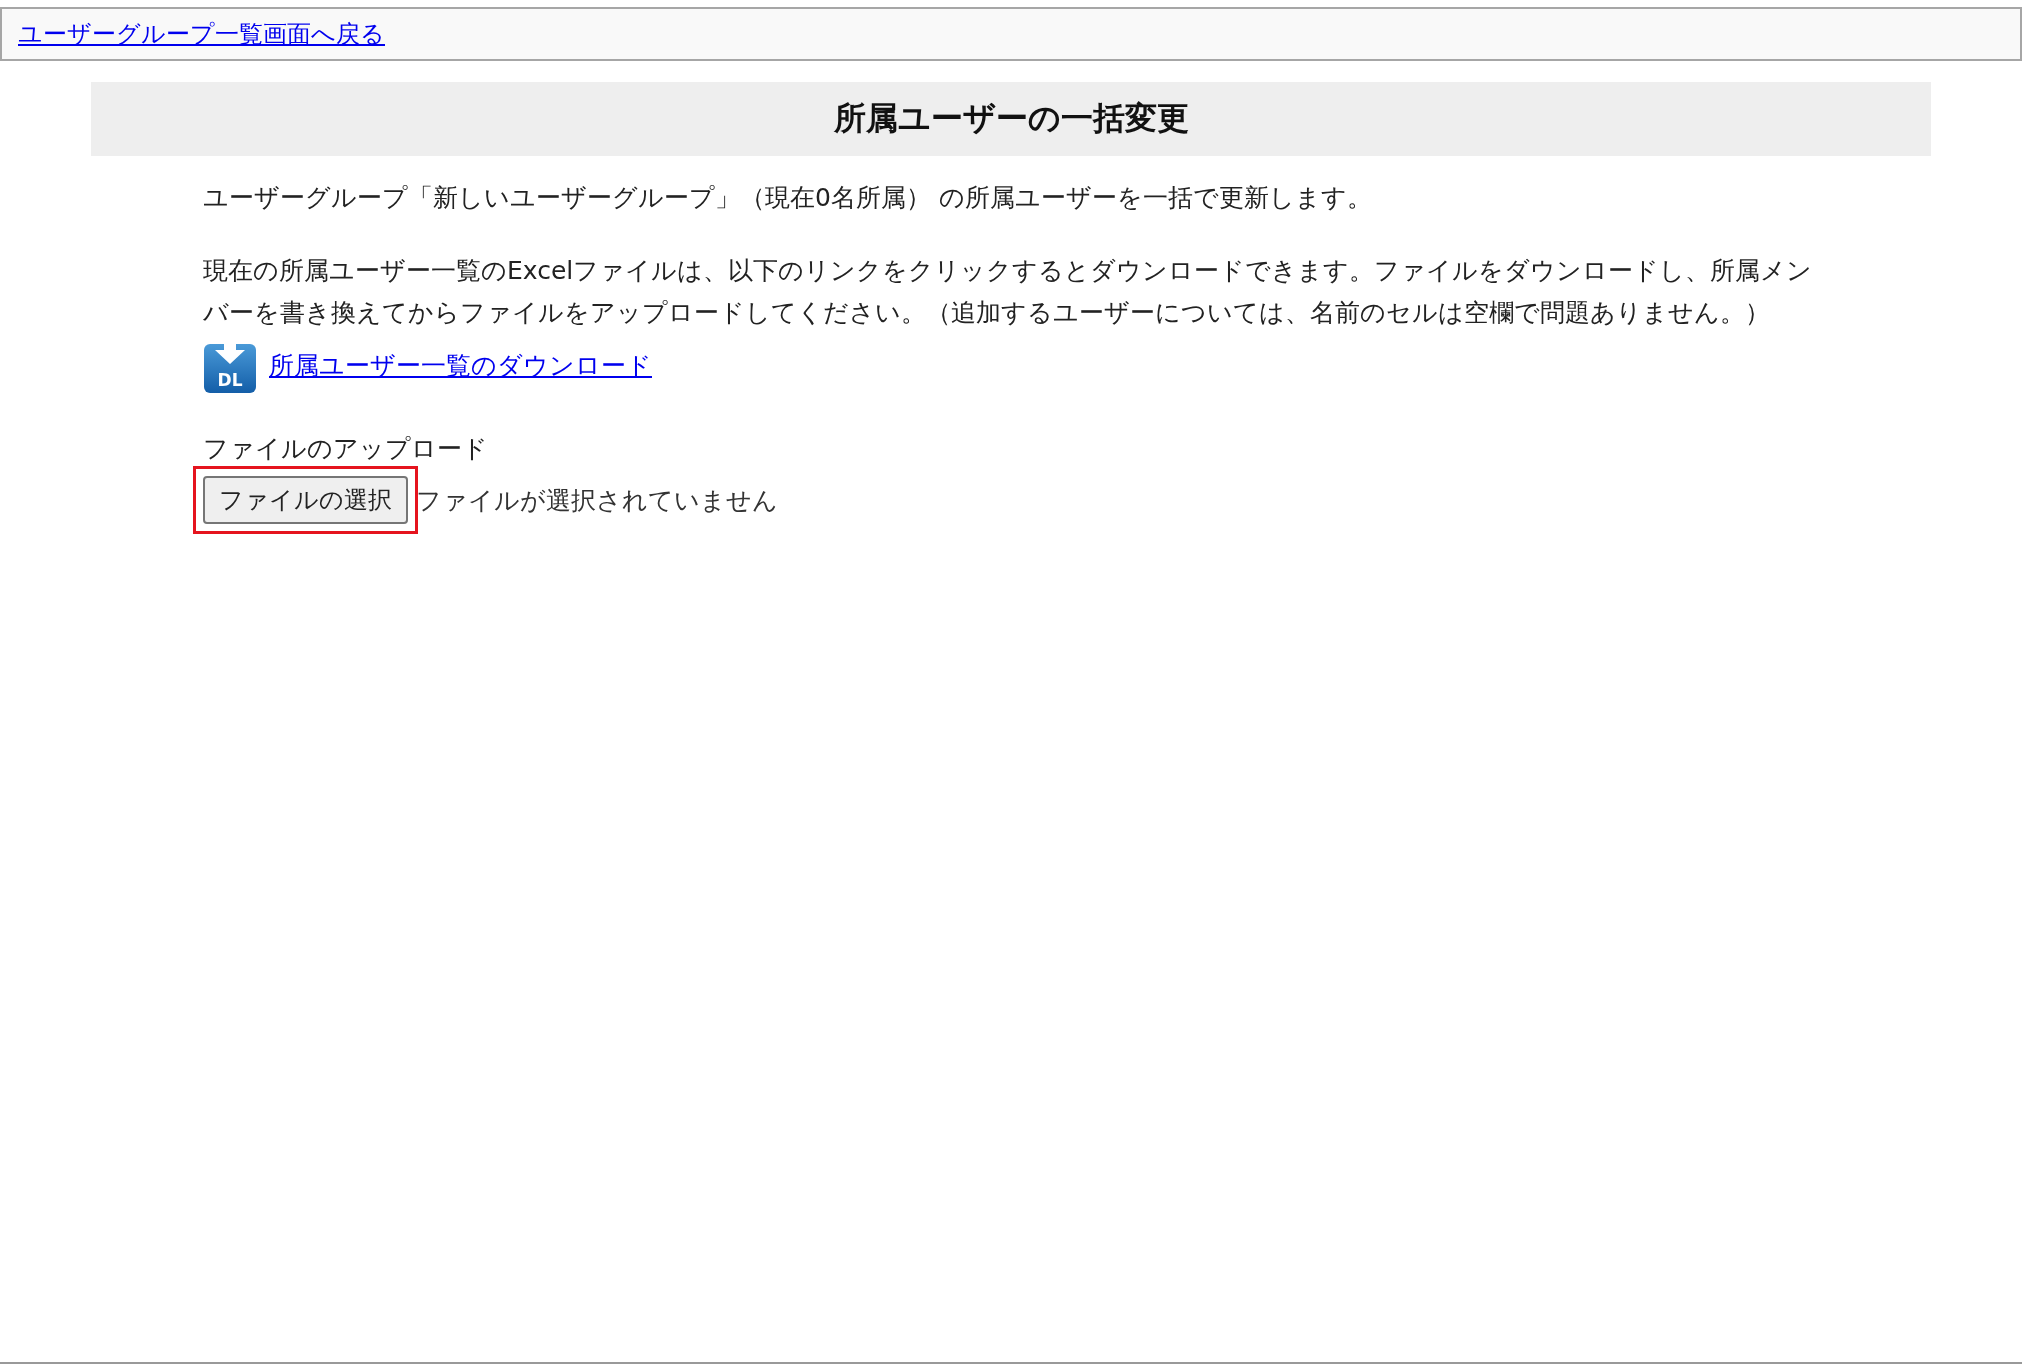 The height and width of the screenshot is (1364, 2022). What do you see at coordinates (1008, 292) in the screenshot?
I see `instruction-text: 現在の所属ユーザー一覧のExcelファイルは、以下のリンクをクリックするとダウンロードできます。ファイルをダウンロードし、所属メンバーを書き換えてからファイルをアップロードしてください。（追加するユーザーについては、名前のセルは空欄で問題ありません。）` at bounding box center [1008, 292].